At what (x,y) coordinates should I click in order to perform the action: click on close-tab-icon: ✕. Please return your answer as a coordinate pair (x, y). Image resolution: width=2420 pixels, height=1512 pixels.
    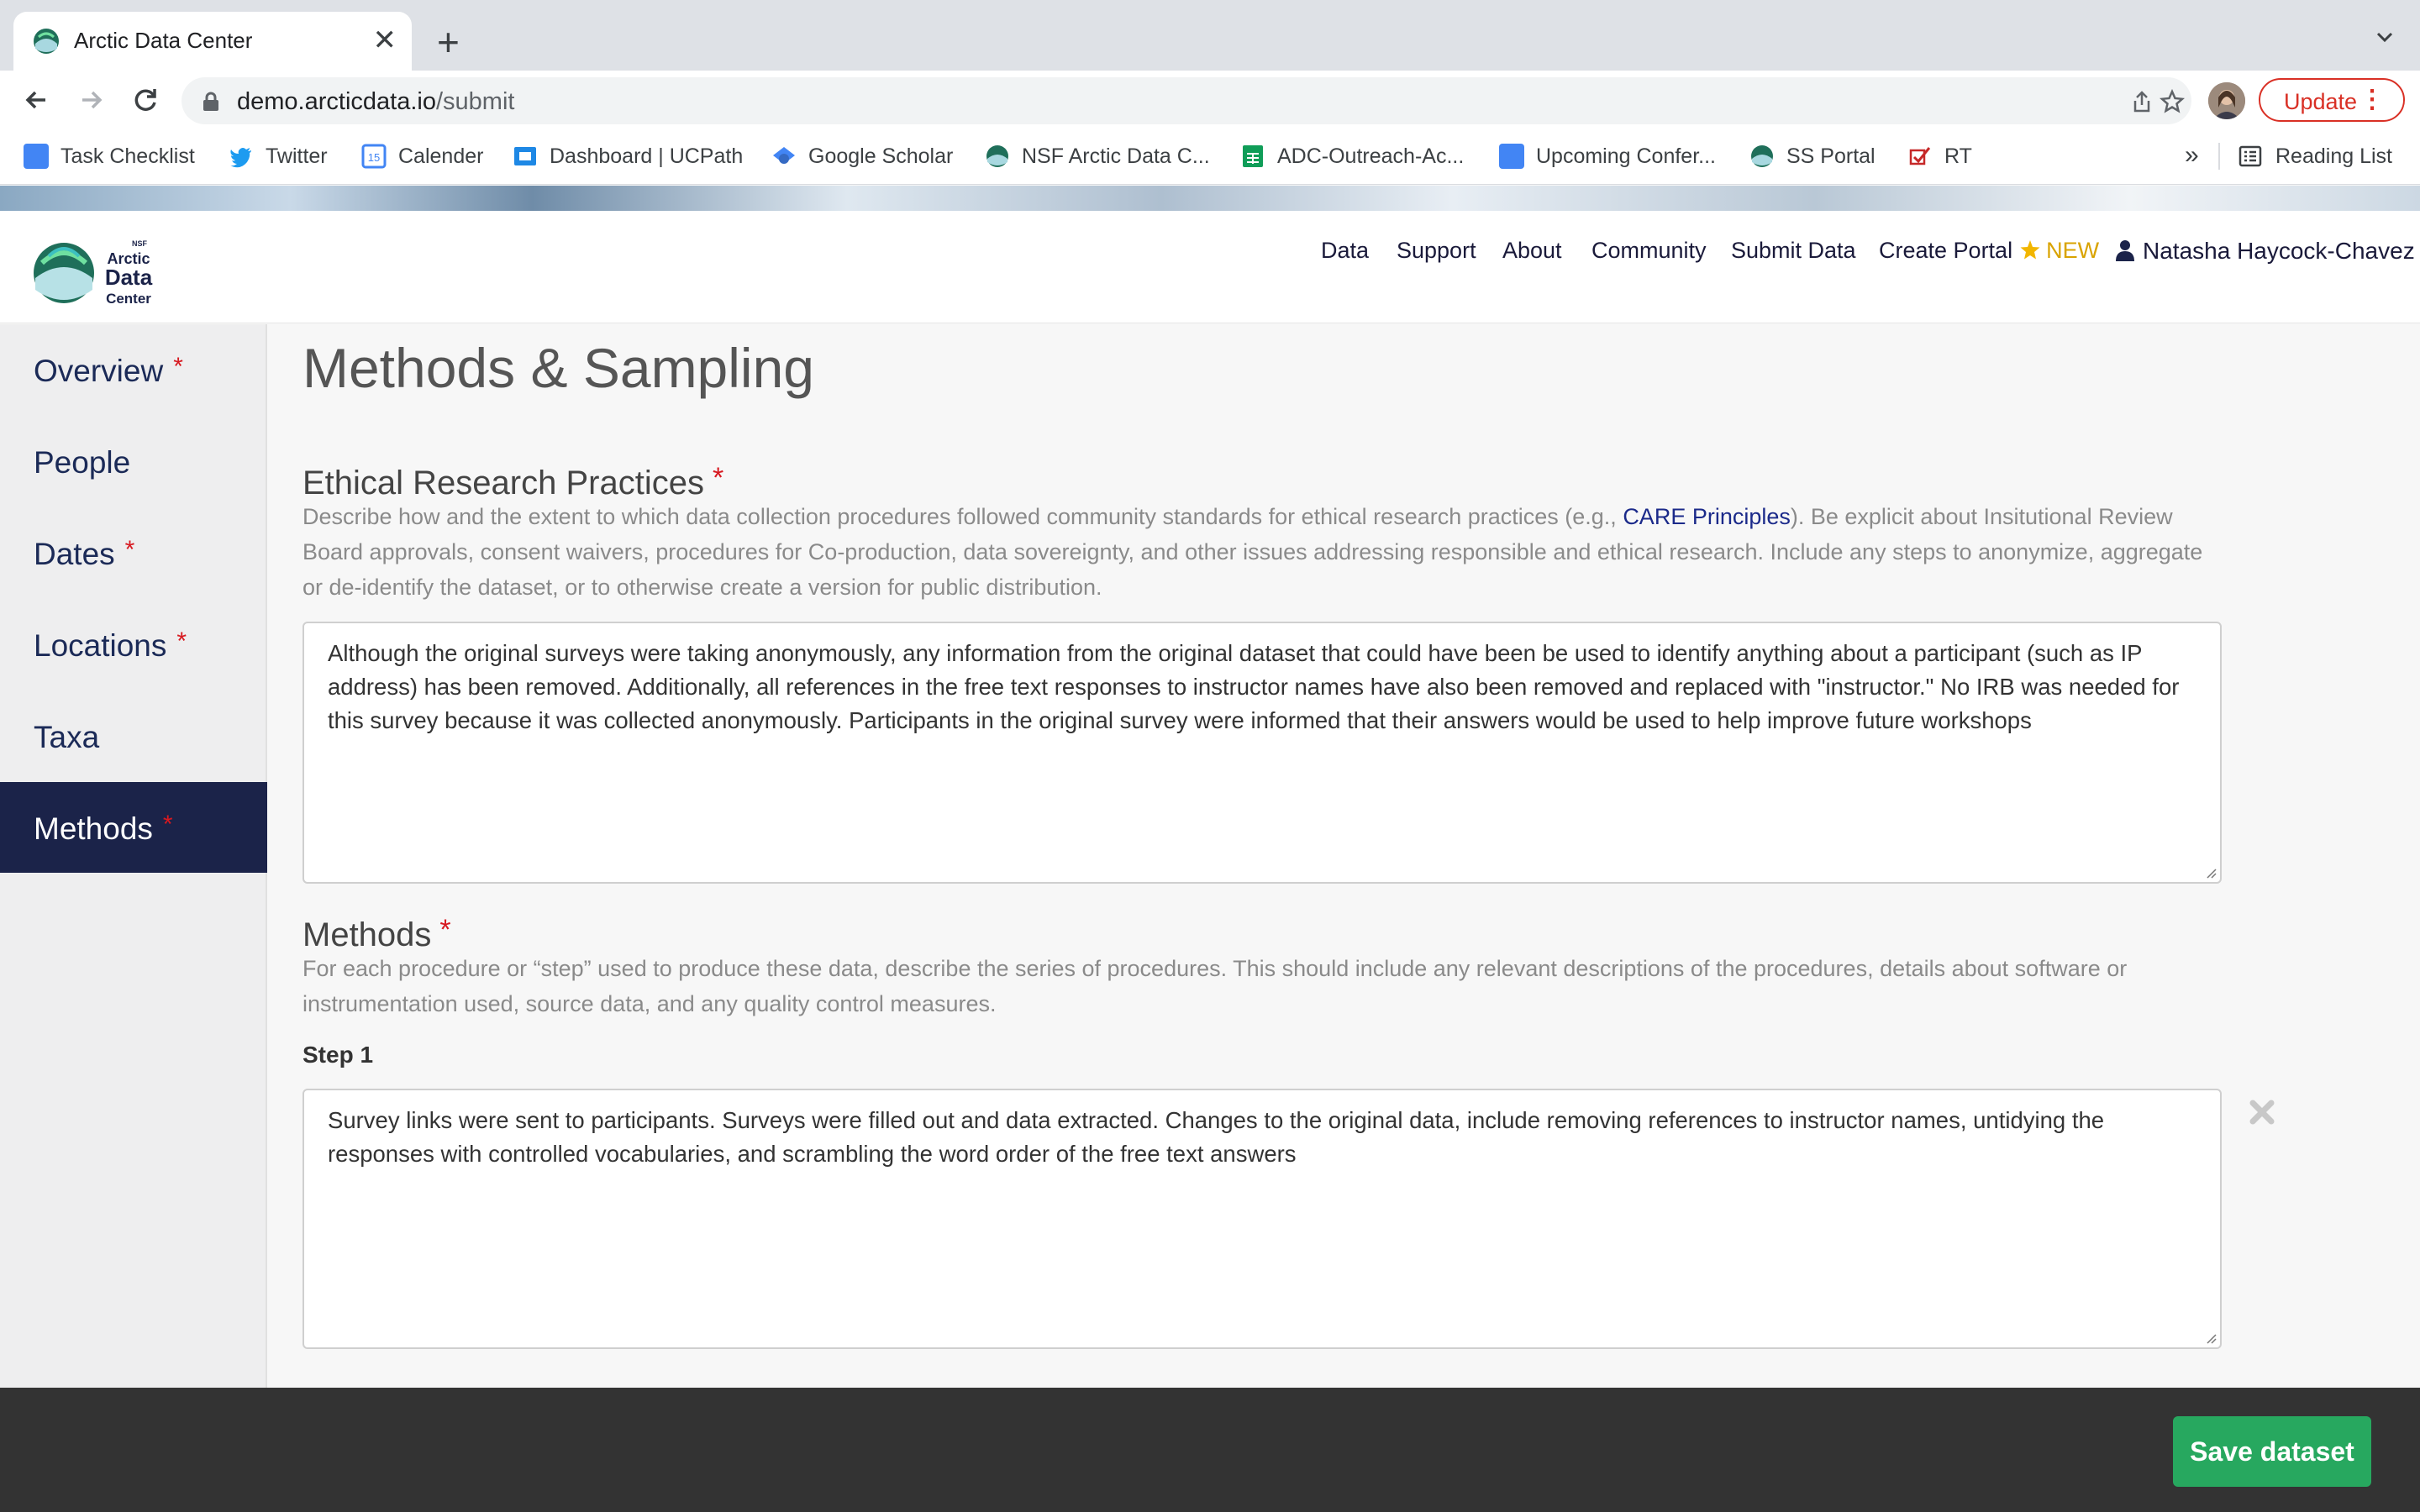
    Looking at the image, I should click on (385, 40).